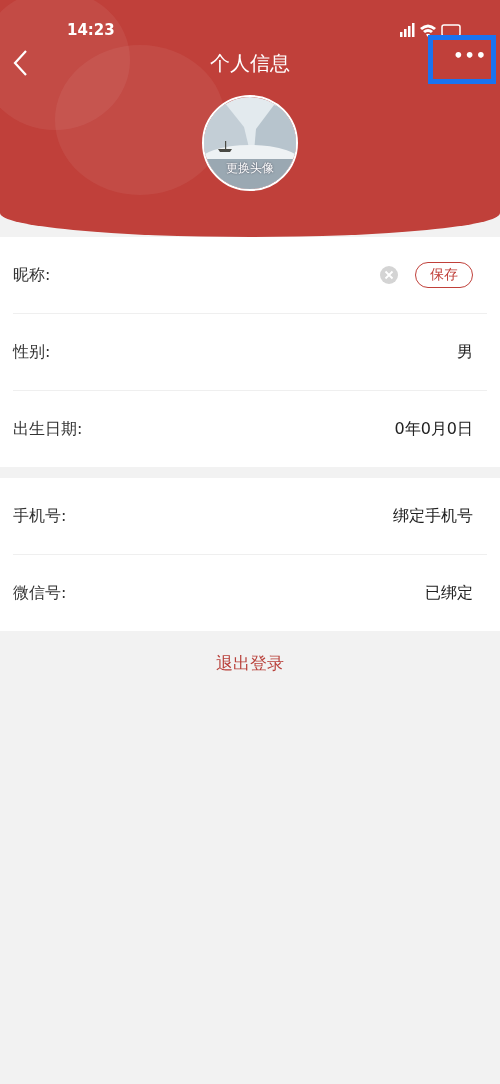  What do you see at coordinates (91, 30) in the screenshot?
I see `status-time: 14:23` at bounding box center [91, 30].